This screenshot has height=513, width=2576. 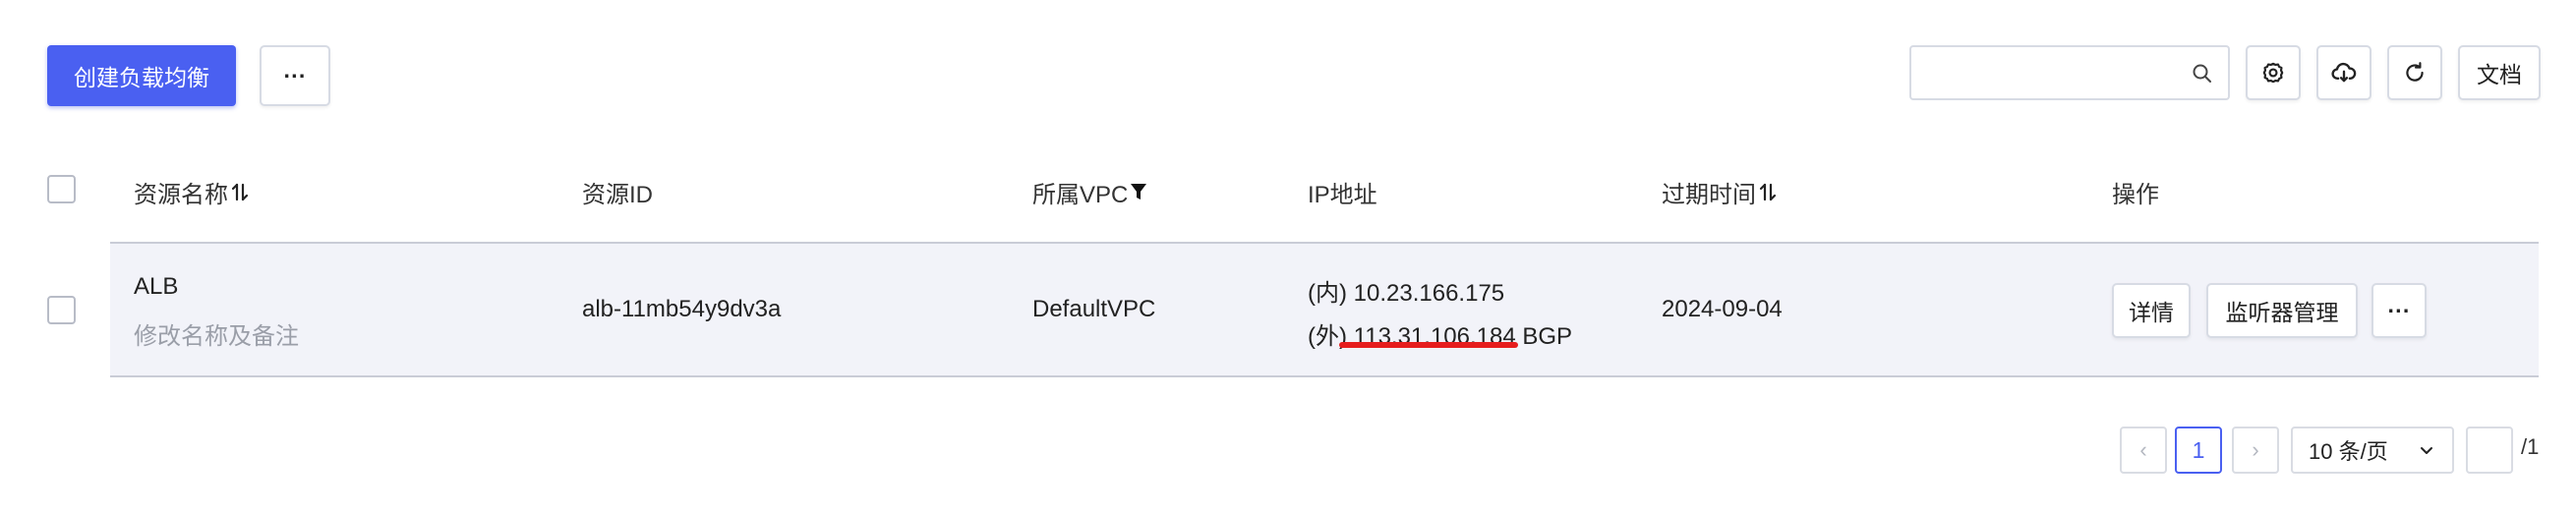 What do you see at coordinates (2282, 310) in the screenshot?
I see `listener-management-button: 监听器管理` at bounding box center [2282, 310].